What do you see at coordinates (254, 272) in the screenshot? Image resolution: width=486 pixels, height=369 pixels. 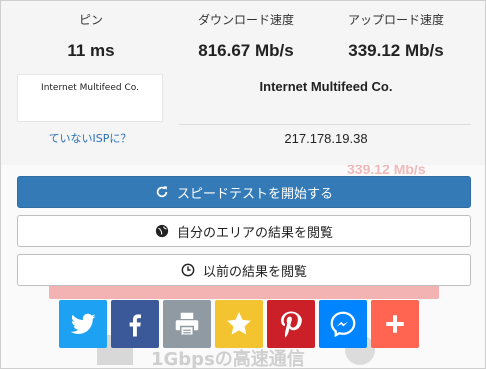 I see `previous-results-label: 以前の結果を閲覧` at bounding box center [254, 272].